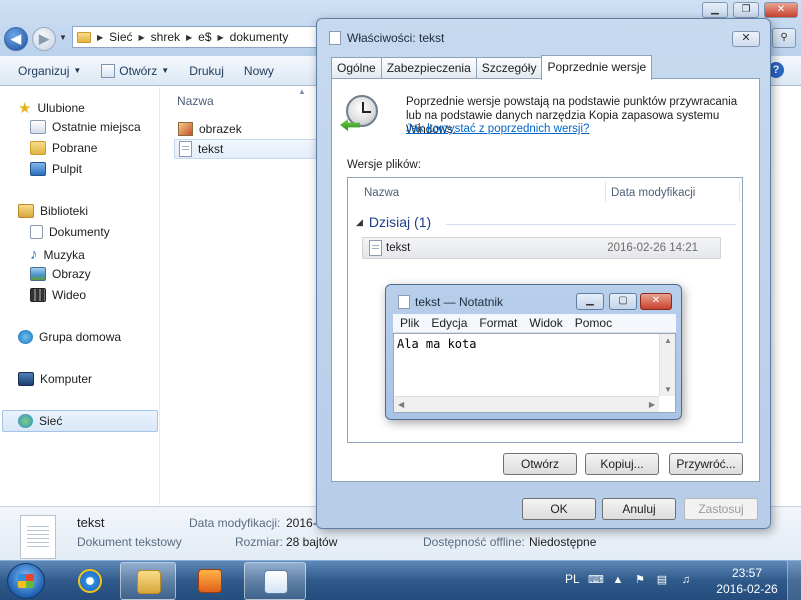  What do you see at coordinates (120, 37) in the screenshot?
I see `breadcrumb-item: Sieć` at bounding box center [120, 37].